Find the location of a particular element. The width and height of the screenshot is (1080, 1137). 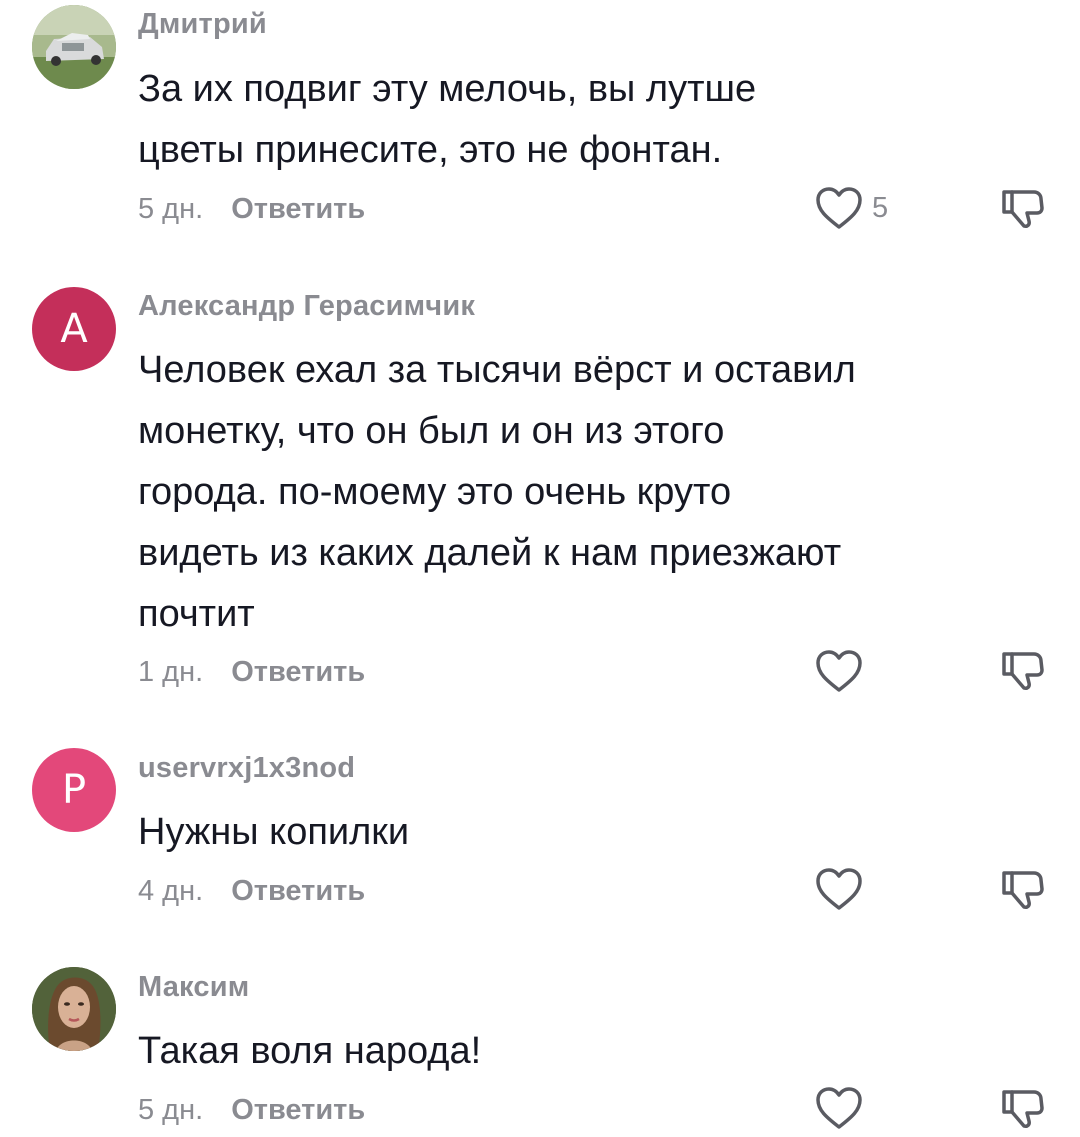

comment-text: Такая воля народа! is located at coordinates (548, 1051).